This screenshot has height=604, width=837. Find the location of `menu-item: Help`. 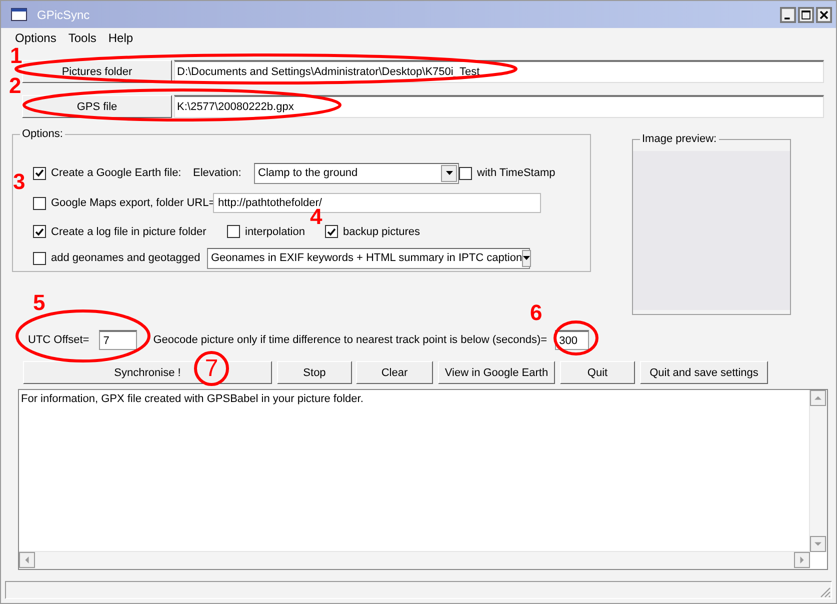

menu-item: Help is located at coordinates (121, 38).